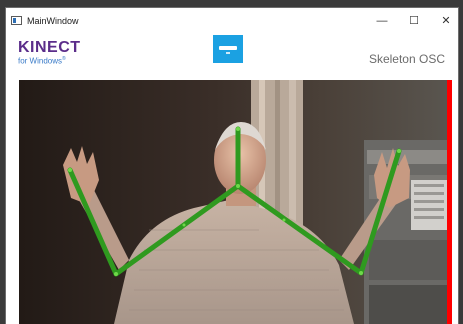 The width and height of the screenshot is (463, 324). I want to click on sensor-bar, so click(228, 48).